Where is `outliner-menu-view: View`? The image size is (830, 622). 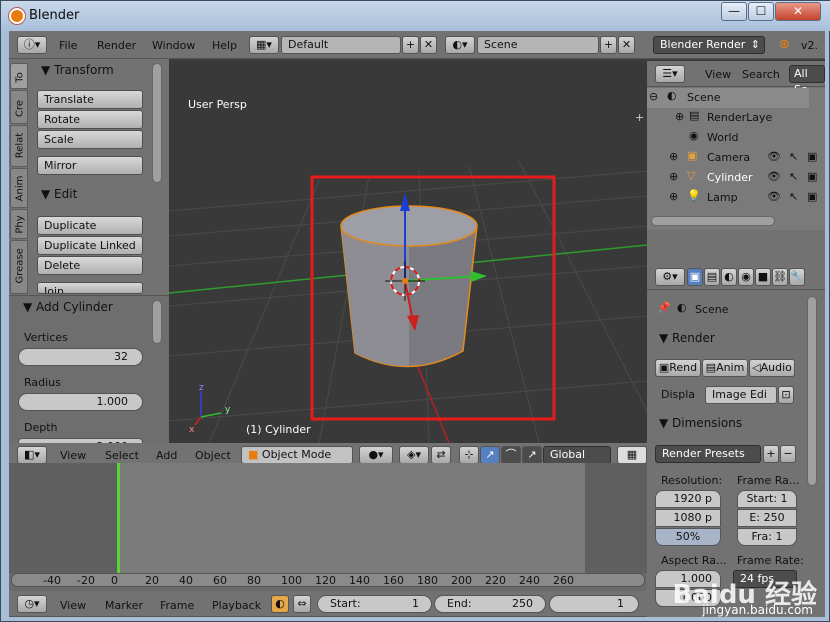
outliner-menu-view: View is located at coordinates (718, 74).